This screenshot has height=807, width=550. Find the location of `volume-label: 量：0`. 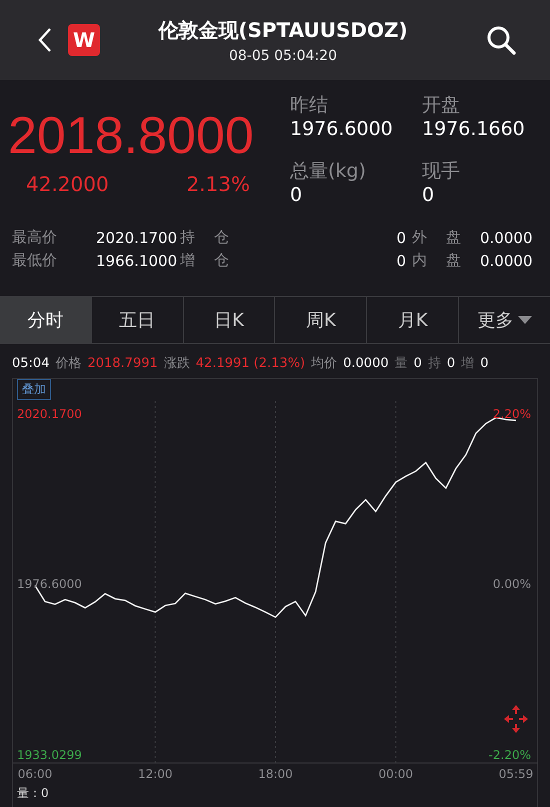

volume-label: 量：0 is located at coordinates (33, 793).